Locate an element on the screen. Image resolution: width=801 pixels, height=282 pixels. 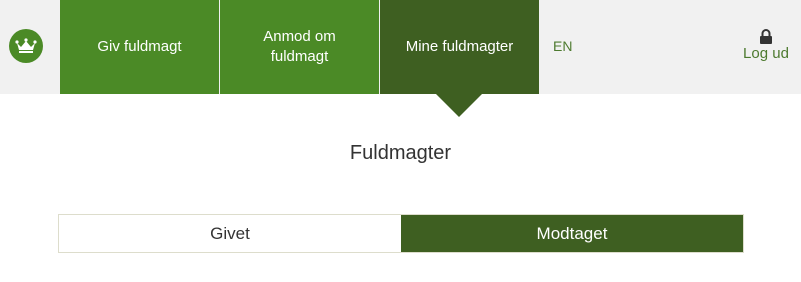
tab-given: Givet is located at coordinates (230, 233).